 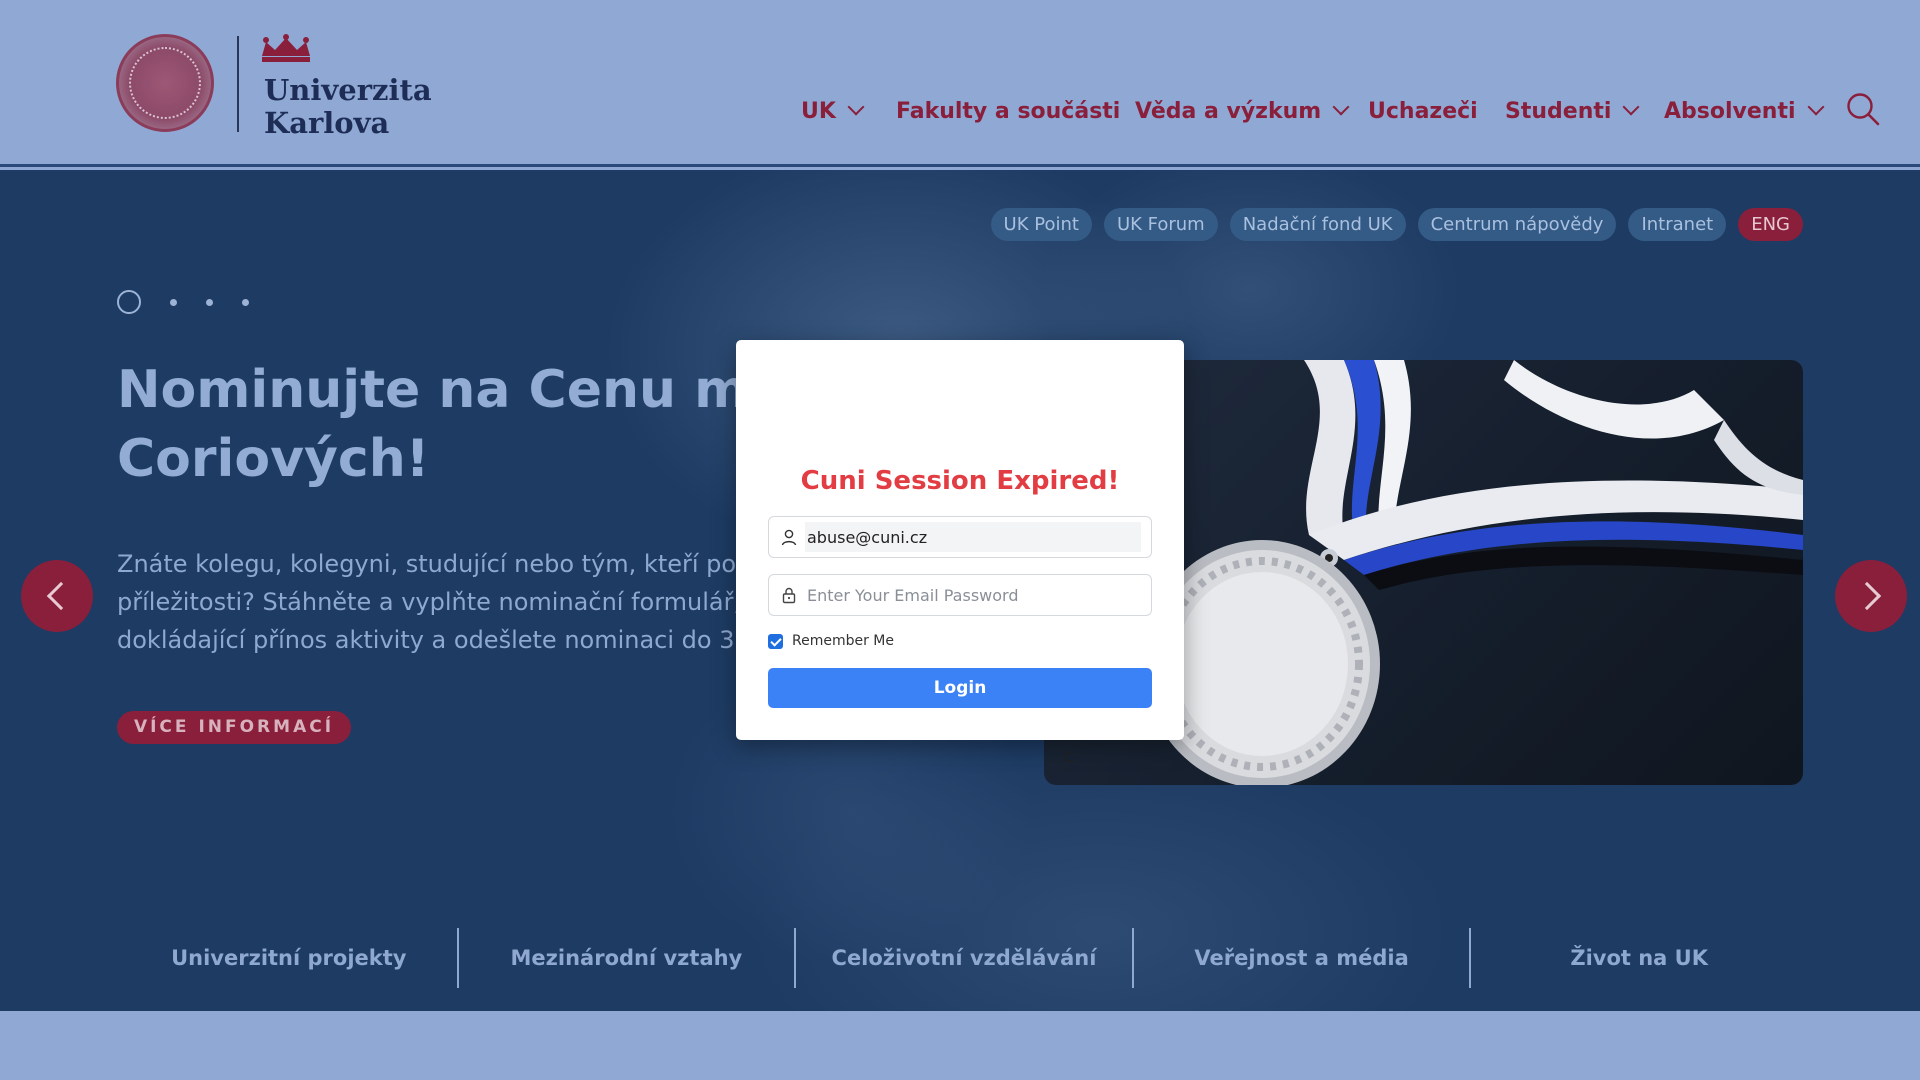 I want to click on nav-label: UK, so click(x=818, y=111).